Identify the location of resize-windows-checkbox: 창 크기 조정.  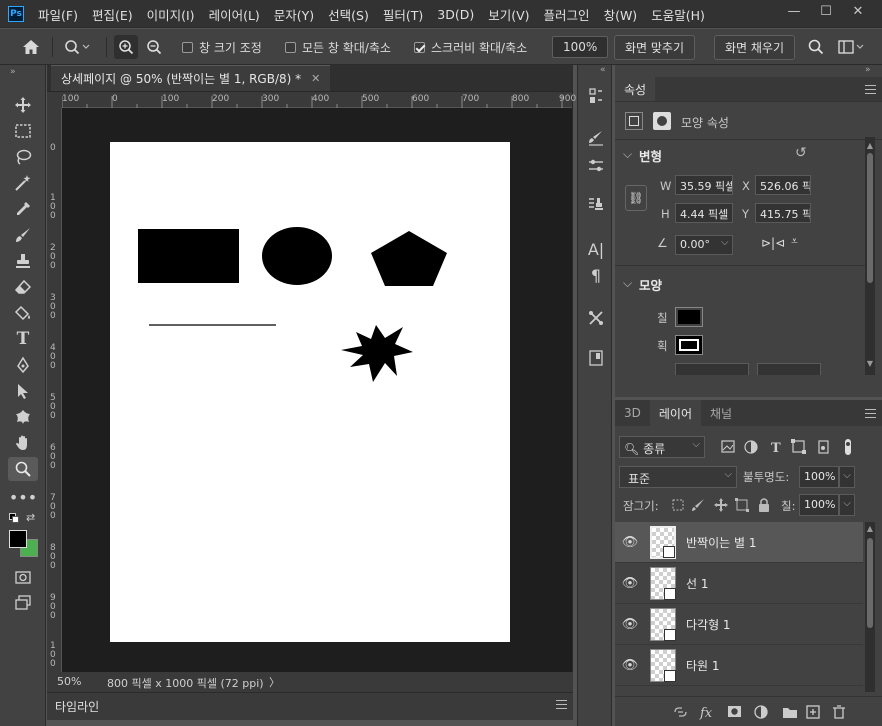
(222, 47).